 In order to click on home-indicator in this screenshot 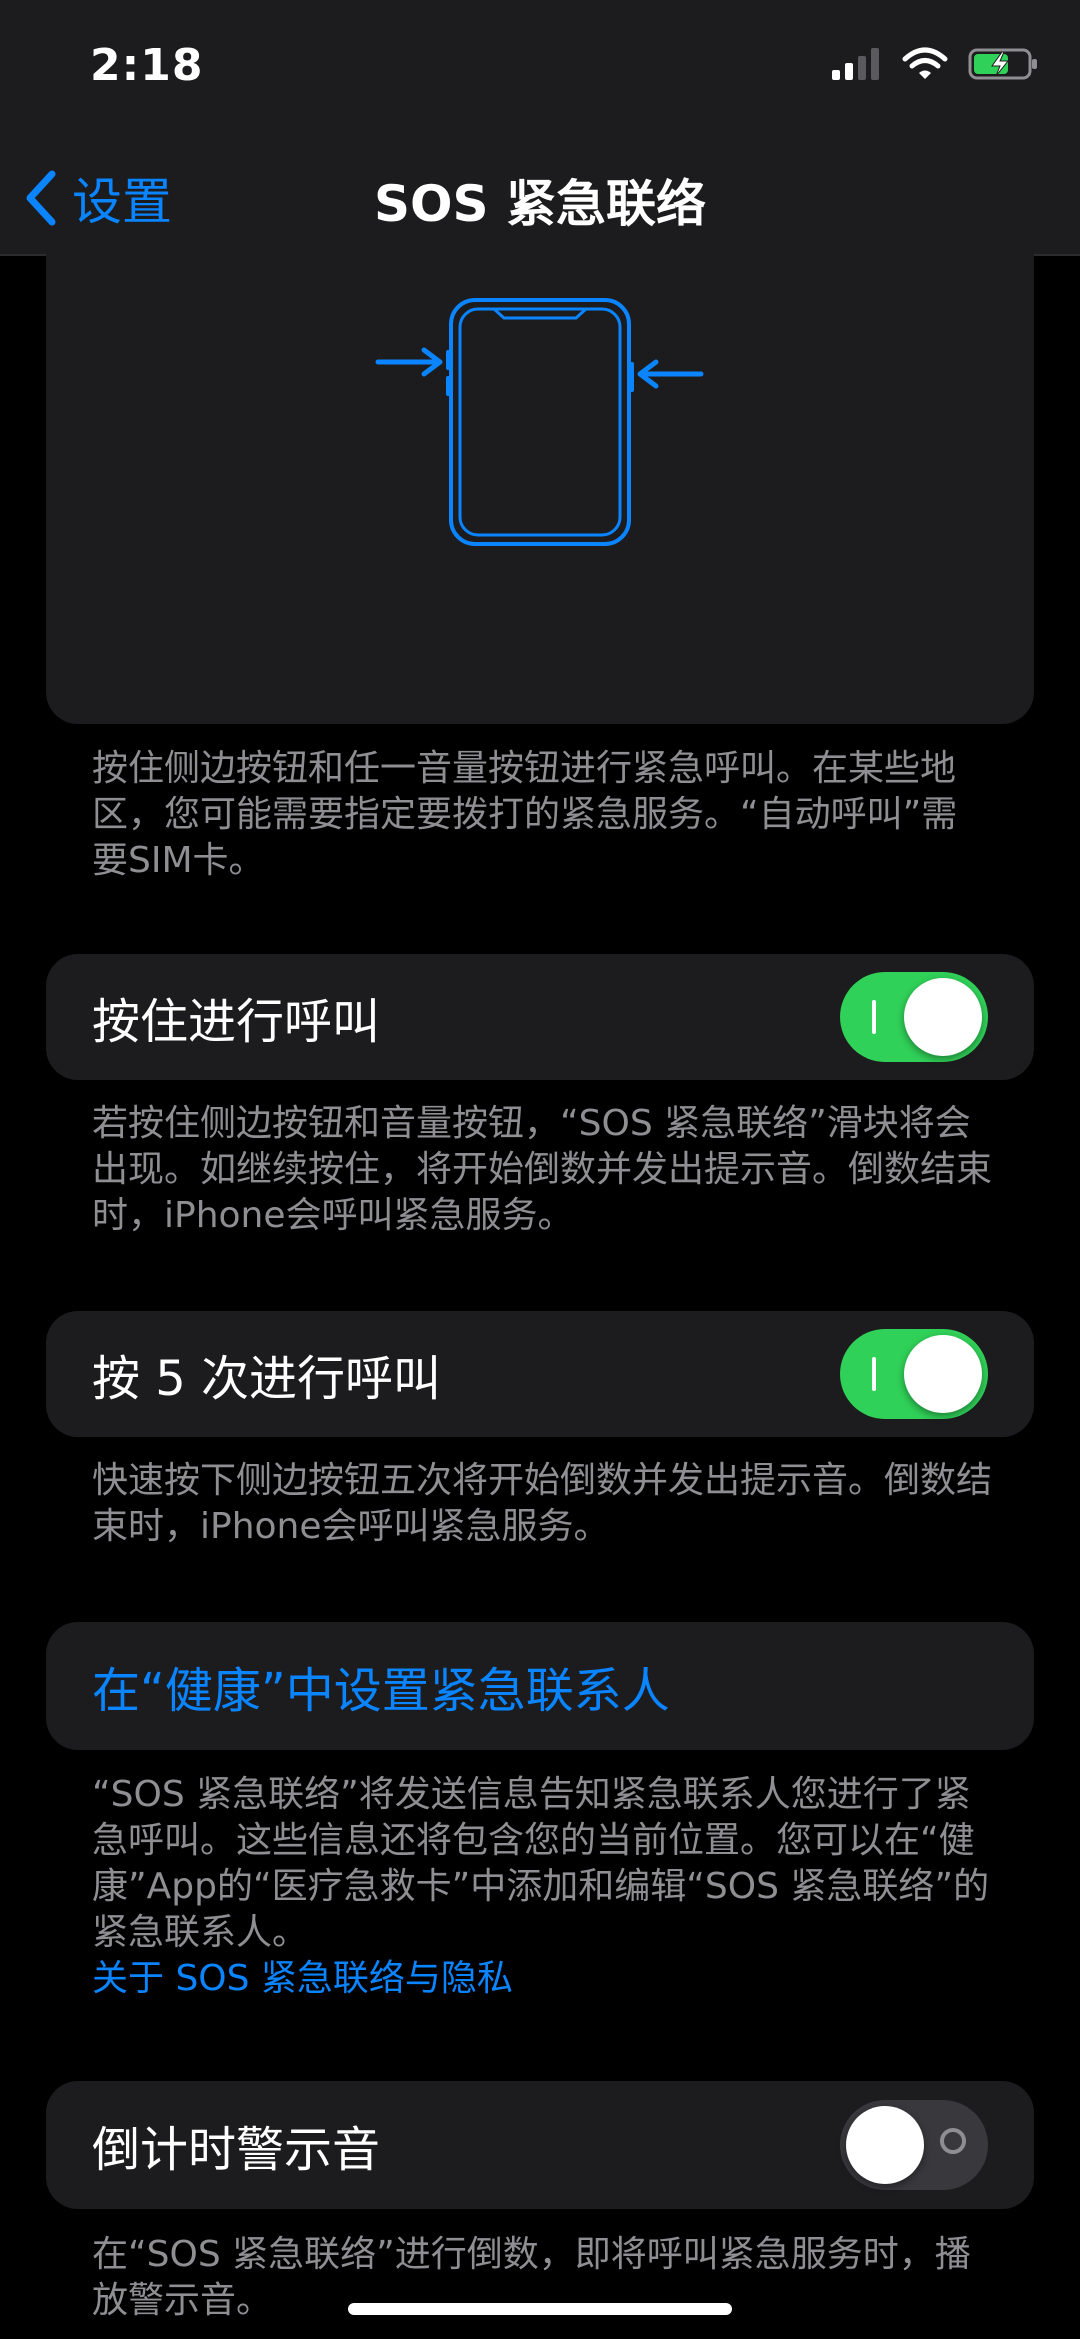, I will do `click(540, 2309)`.